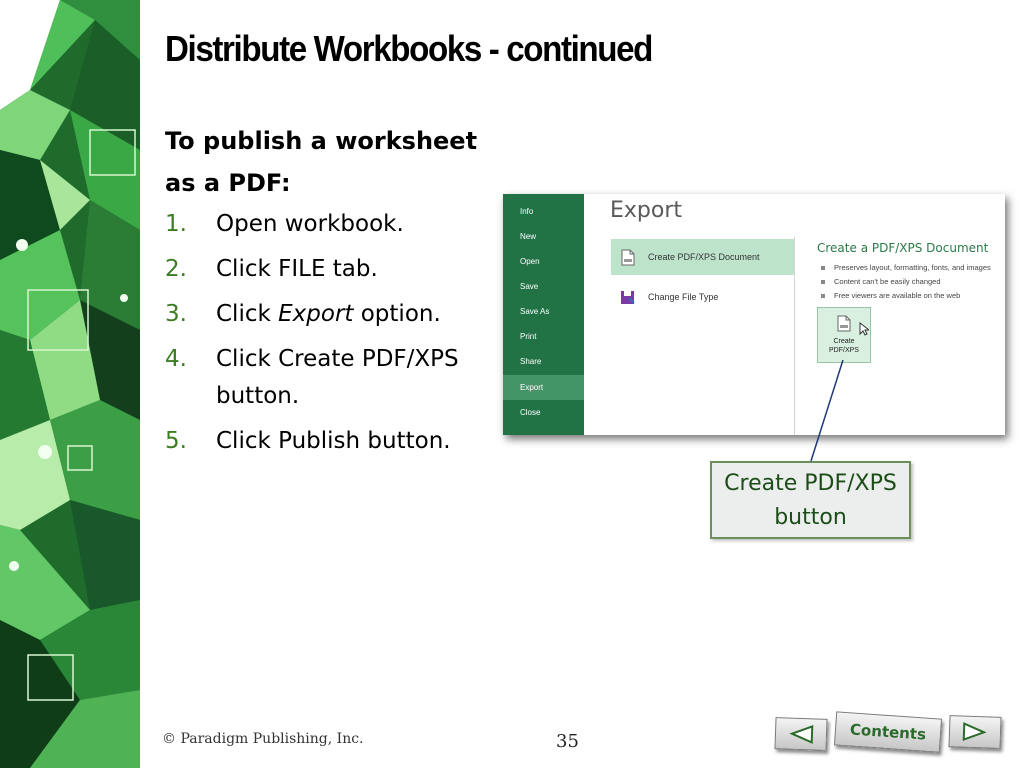 This screenshot has width=1024, height=768. Describe the element at coordinates (628, 257) in the screenshot. I see `pdf-document-icon` at that location.